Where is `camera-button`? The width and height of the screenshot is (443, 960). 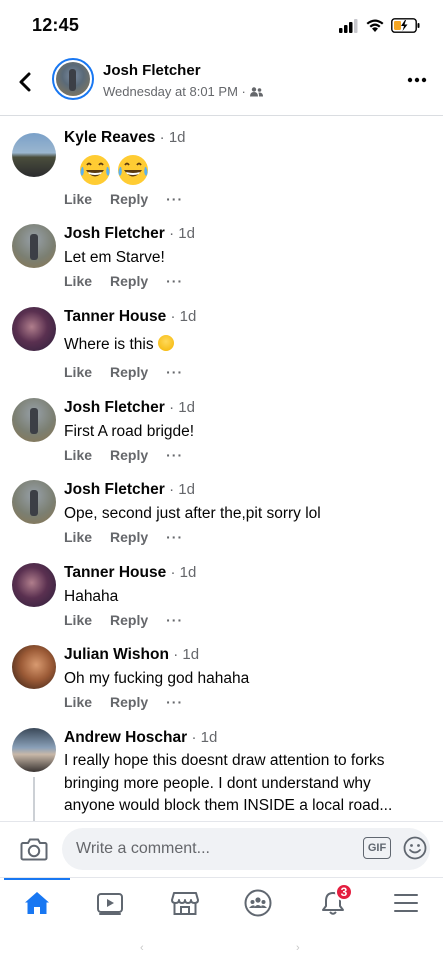 camera-button is located at coordinates (34, 849).